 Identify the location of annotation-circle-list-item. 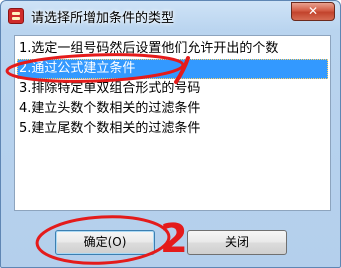
(95, 68).